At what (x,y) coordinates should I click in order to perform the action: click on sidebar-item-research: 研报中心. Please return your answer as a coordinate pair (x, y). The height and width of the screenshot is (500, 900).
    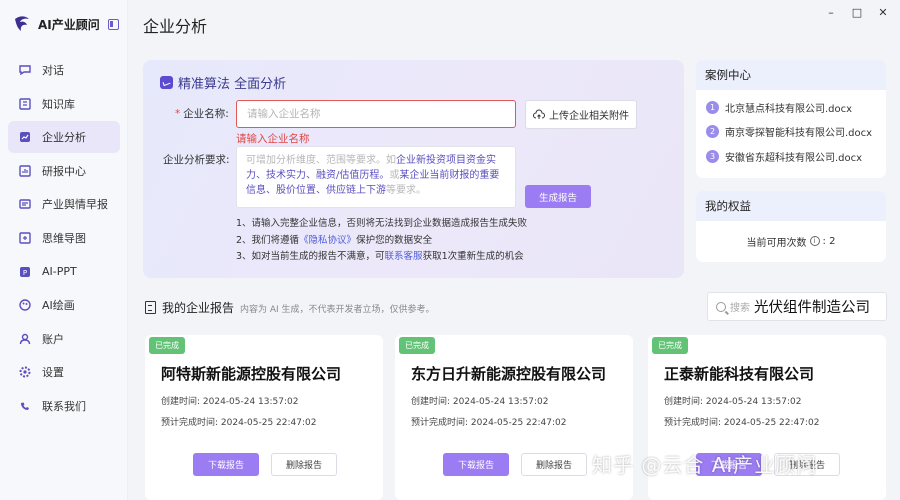
    Looking at the image, I should click on (64, 171).